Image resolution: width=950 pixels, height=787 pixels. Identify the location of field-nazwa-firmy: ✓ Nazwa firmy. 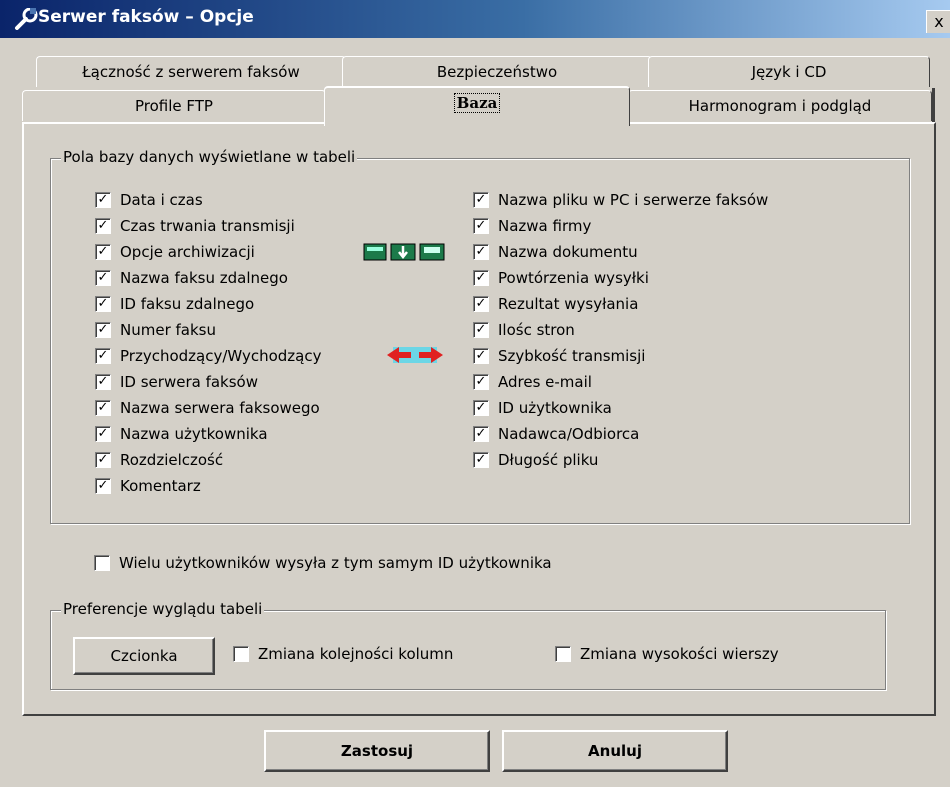
(532, 226).